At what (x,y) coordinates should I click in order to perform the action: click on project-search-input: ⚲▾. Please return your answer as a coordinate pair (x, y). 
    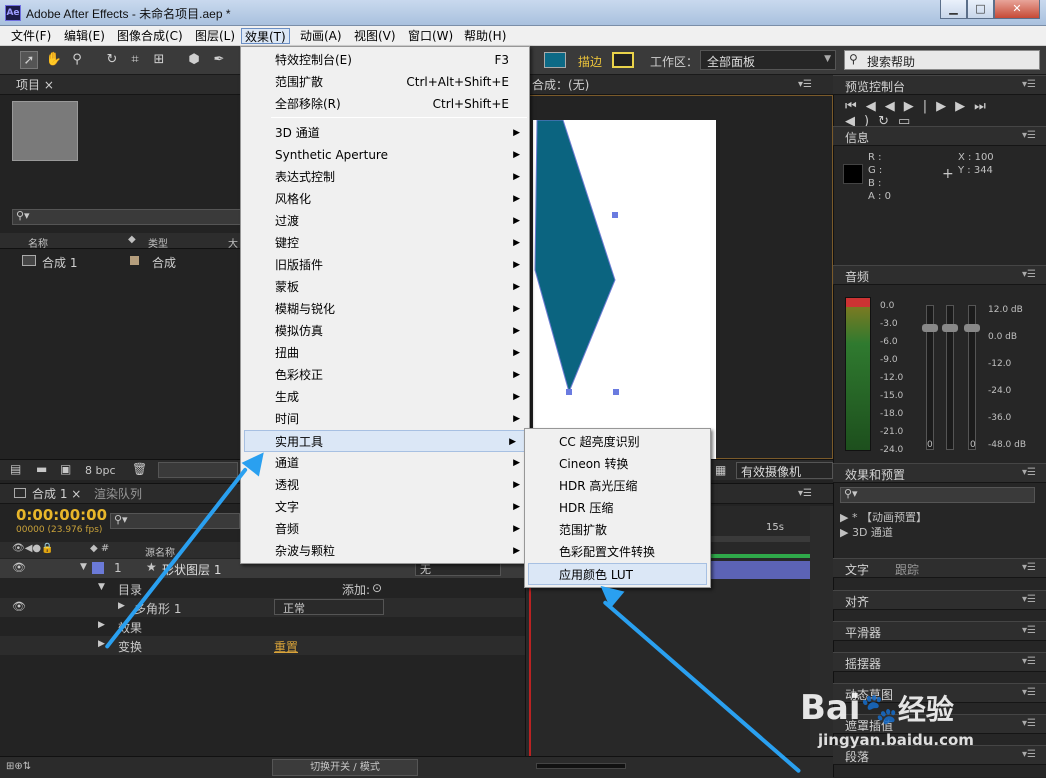
    Looking at the image, I should click on (127, 217).